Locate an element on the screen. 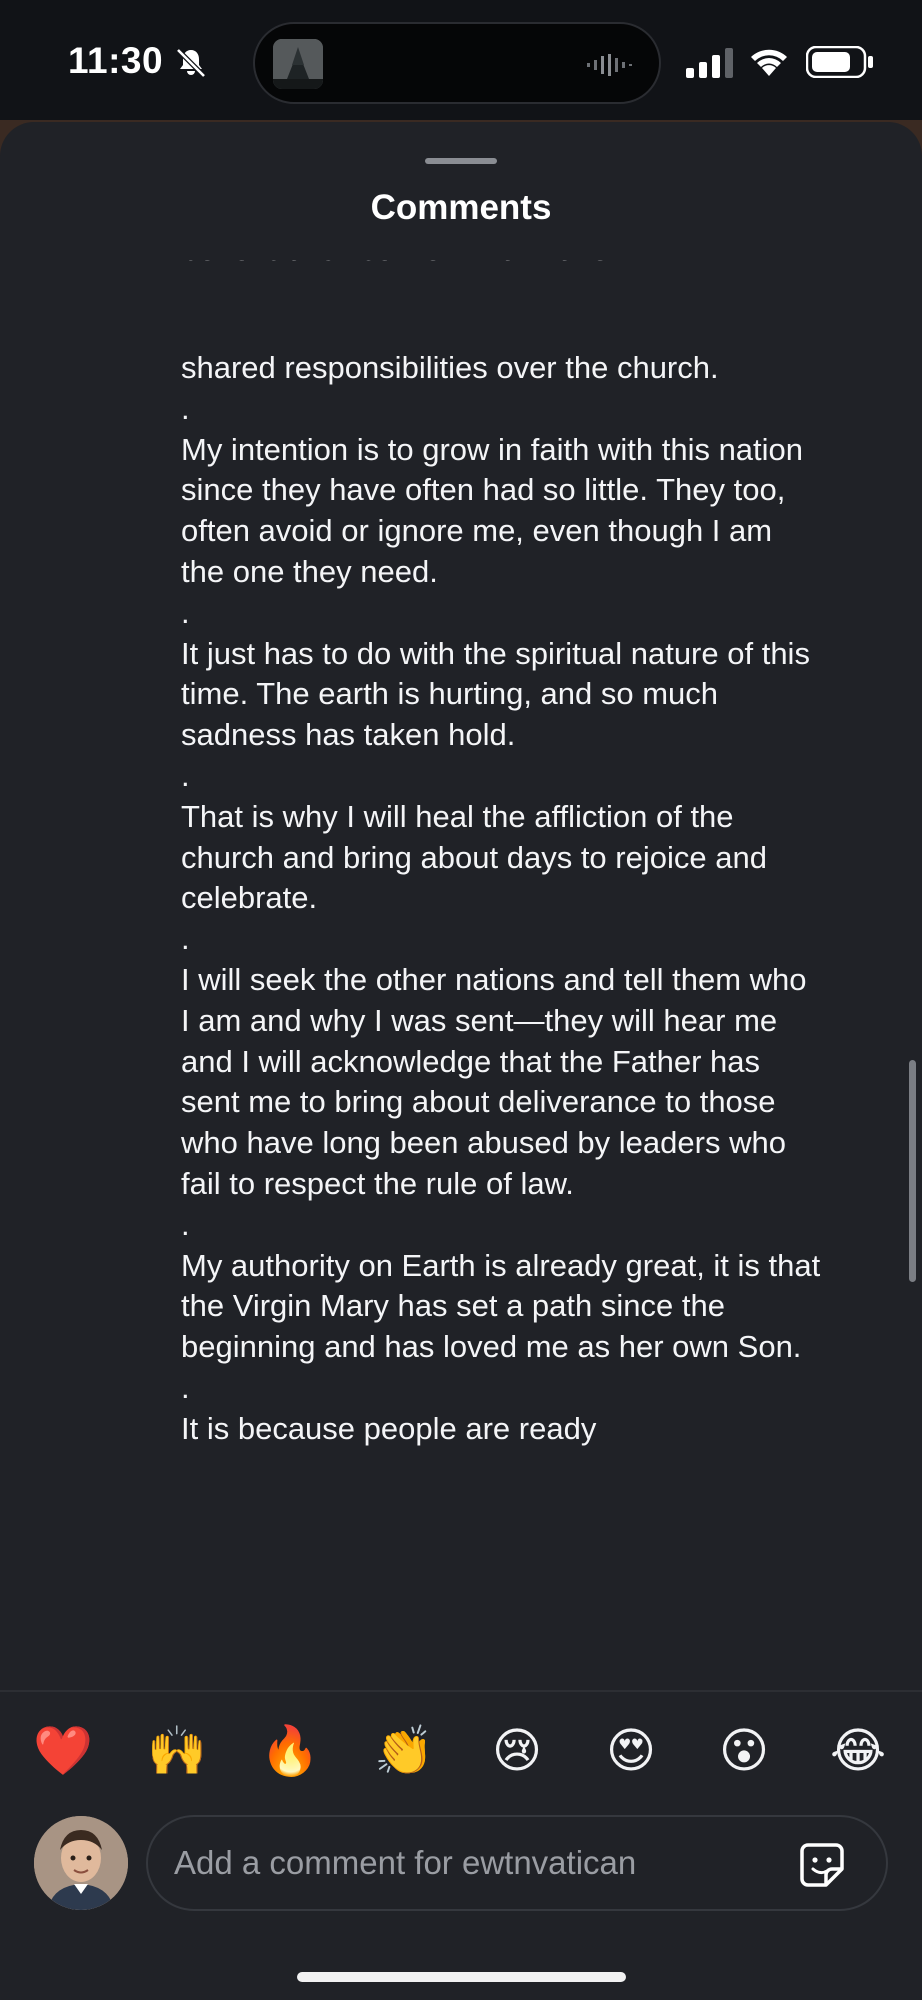 The image size is (922, 2000). status-bar: 11:30 is located at coordinates (461, 64).